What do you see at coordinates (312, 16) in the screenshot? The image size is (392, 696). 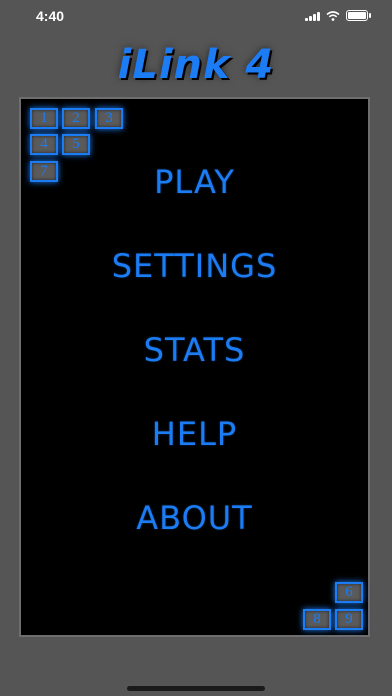 I see `signal-icon` at bounding box center [312, 16].